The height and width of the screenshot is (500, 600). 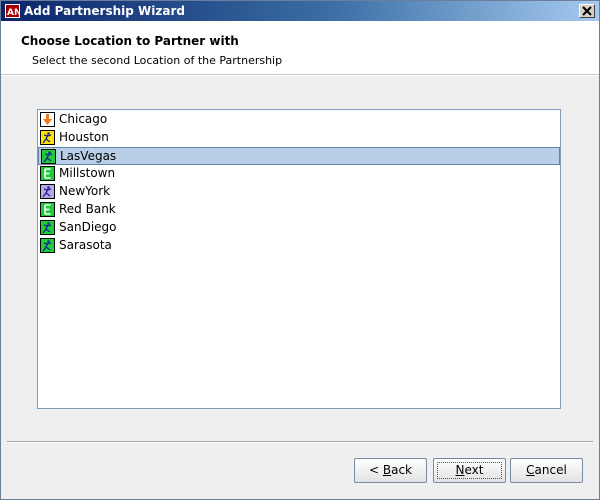 What do you see at coordinates (47, 137) in the screenshot?
I see `yellow-figure-icon` at bounding box center [47, 137].